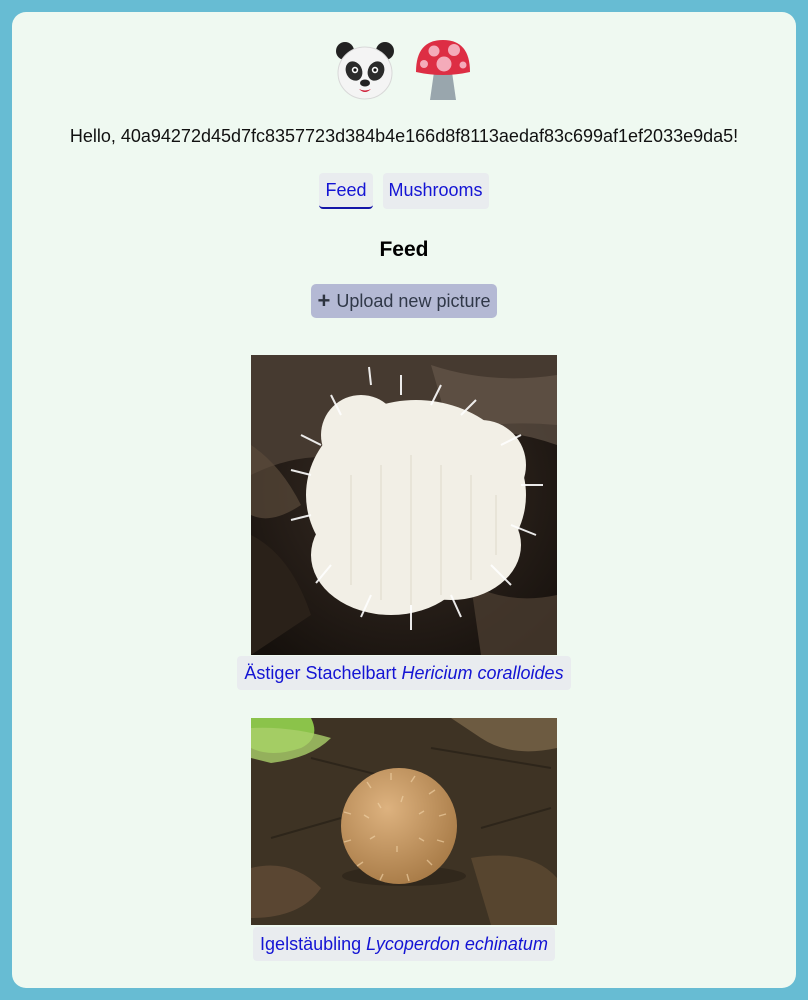 The image size is (808, 1000). I want to click on upload-row: + Upload new picture, so click(404, 301).